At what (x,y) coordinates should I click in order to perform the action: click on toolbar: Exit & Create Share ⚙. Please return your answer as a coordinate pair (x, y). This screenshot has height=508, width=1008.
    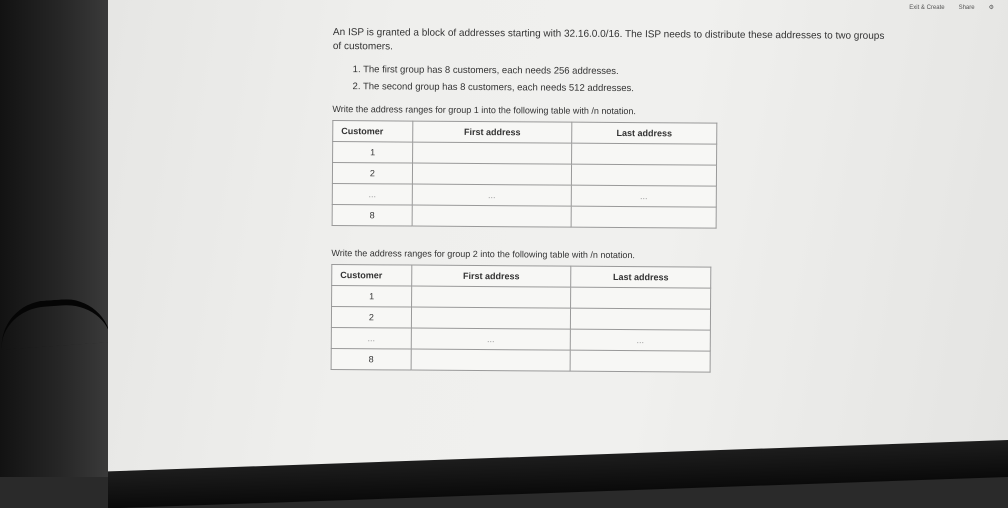
    Looking at the image, I should click on (951, 8).